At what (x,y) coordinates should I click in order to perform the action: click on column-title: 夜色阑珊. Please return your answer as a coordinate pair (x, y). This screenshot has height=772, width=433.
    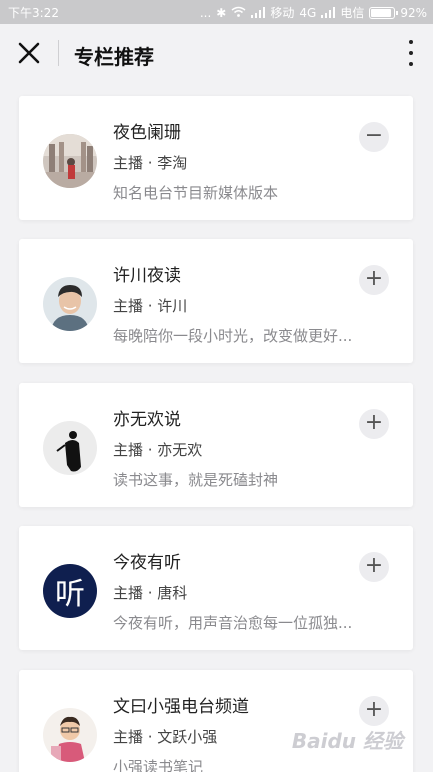
    Looking at the image, I should click on (147, 133).